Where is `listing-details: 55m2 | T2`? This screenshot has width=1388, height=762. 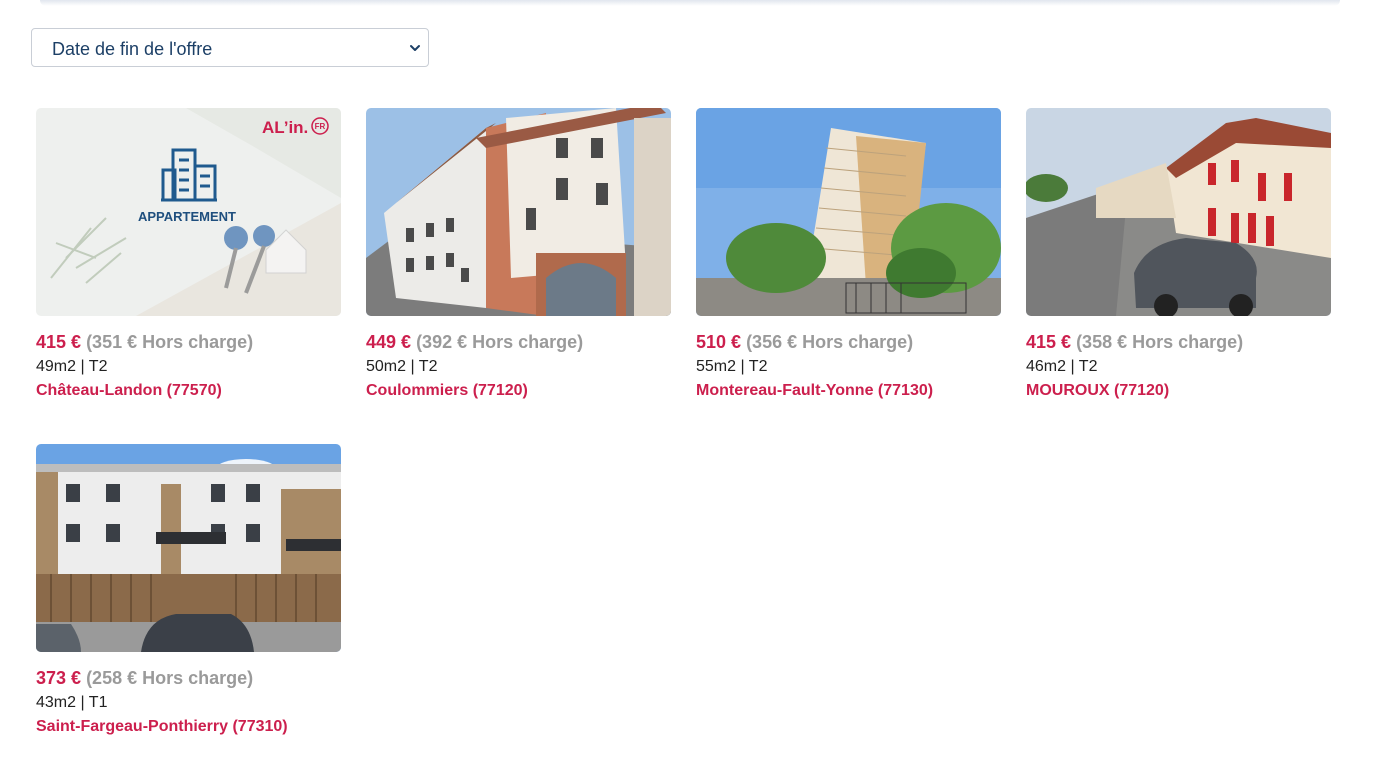
listing-details: 55m2 | T2 is located at coordinates (731, 367).